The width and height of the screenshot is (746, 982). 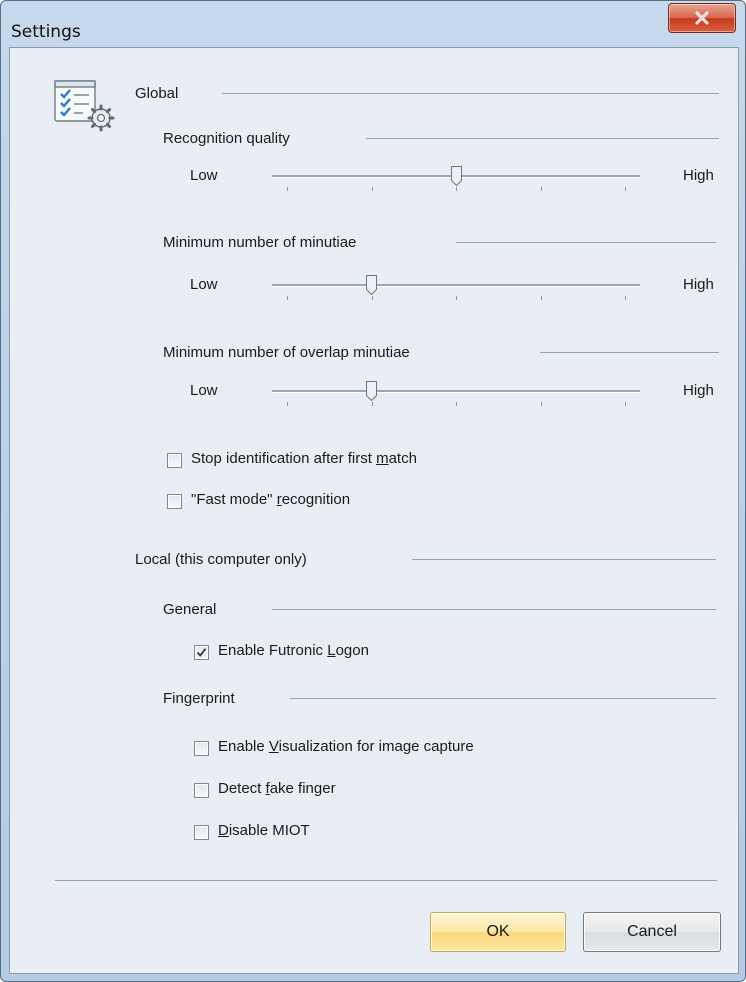 What do you see at coordinates (346, 746) in the screenshot?
I see `enable-visualization-label: Enable Visualization for image capture` at bounding box center [346, 746].